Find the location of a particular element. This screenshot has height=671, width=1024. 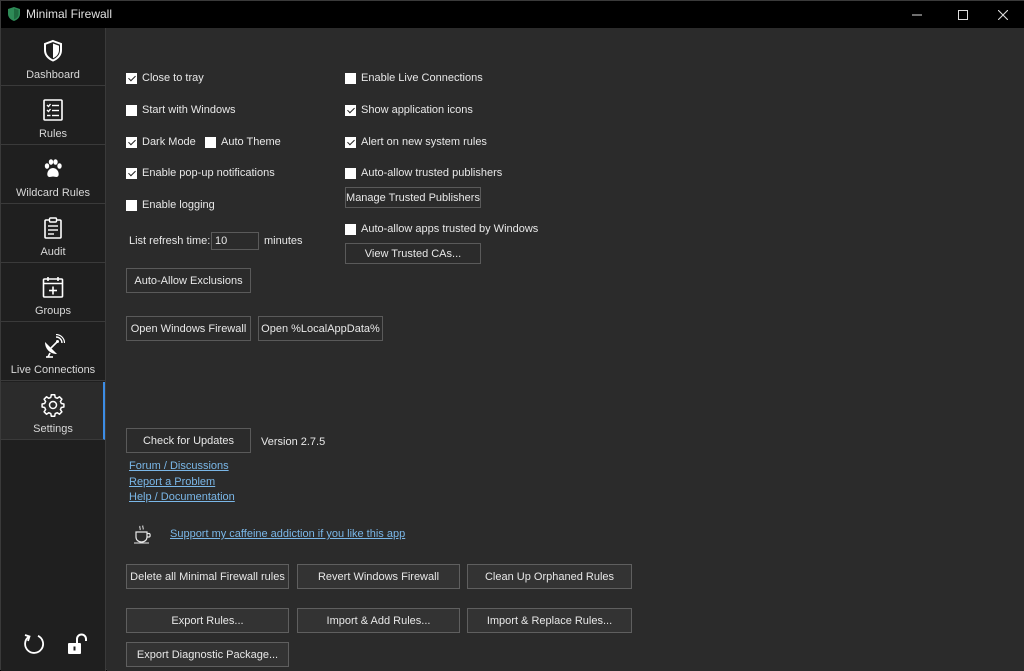

dark-mode-checkbox: Dark Mode is located at coordinates (161, 142).